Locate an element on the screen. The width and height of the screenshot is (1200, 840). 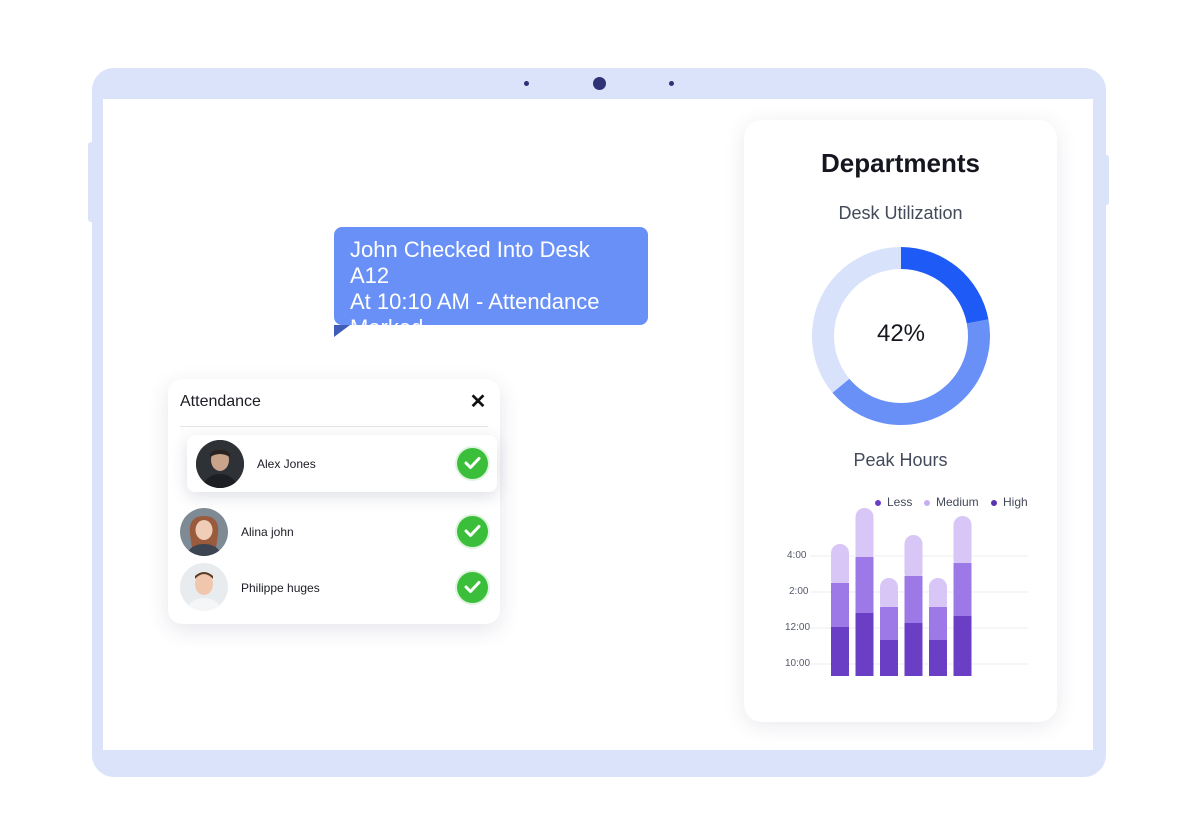
camera-icon is located at coordinates (599, 83).